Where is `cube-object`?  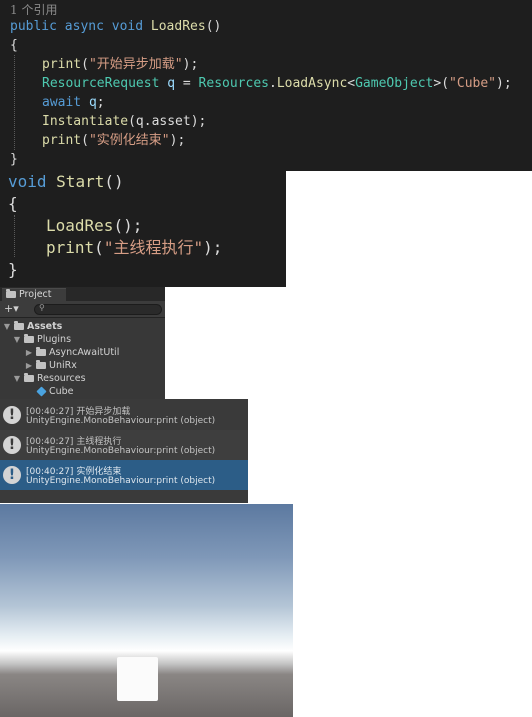
cube-object is located at coordinates (137, 679).